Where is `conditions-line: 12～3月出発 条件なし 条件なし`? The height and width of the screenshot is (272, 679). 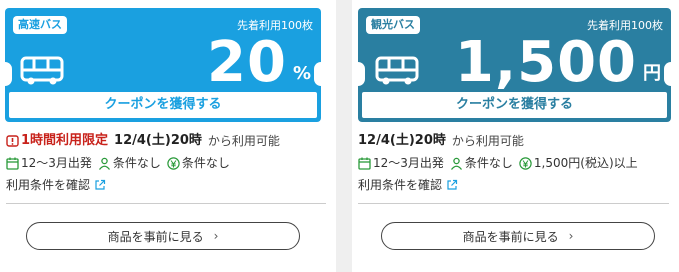 conditions-line: 12～3月出発 条件なし 条件なし is located at coordinates (166, 163).